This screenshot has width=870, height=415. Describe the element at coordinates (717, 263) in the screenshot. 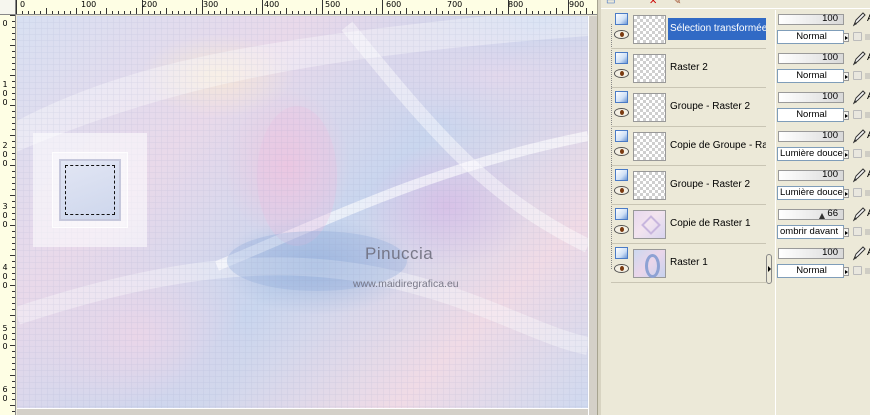

I see `layer-name: Raster 1` at that location.